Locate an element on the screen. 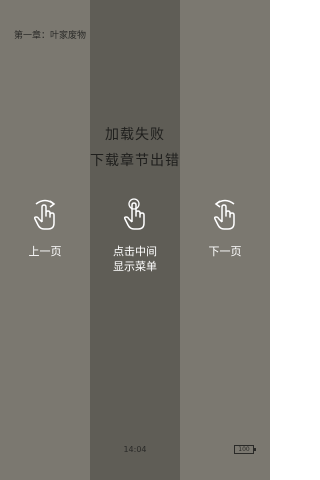 This screenshot has width=320, height=480. prev-page-hint: 上一页 is located at coordinates (45, 227).